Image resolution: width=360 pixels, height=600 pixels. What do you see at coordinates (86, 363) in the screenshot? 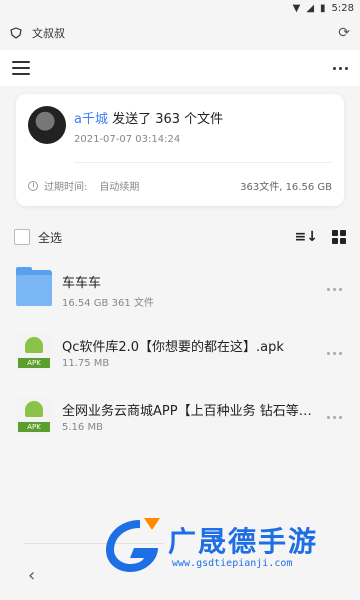
I see `file-meta: 11.75 MB` at bounding box center [86, 363].